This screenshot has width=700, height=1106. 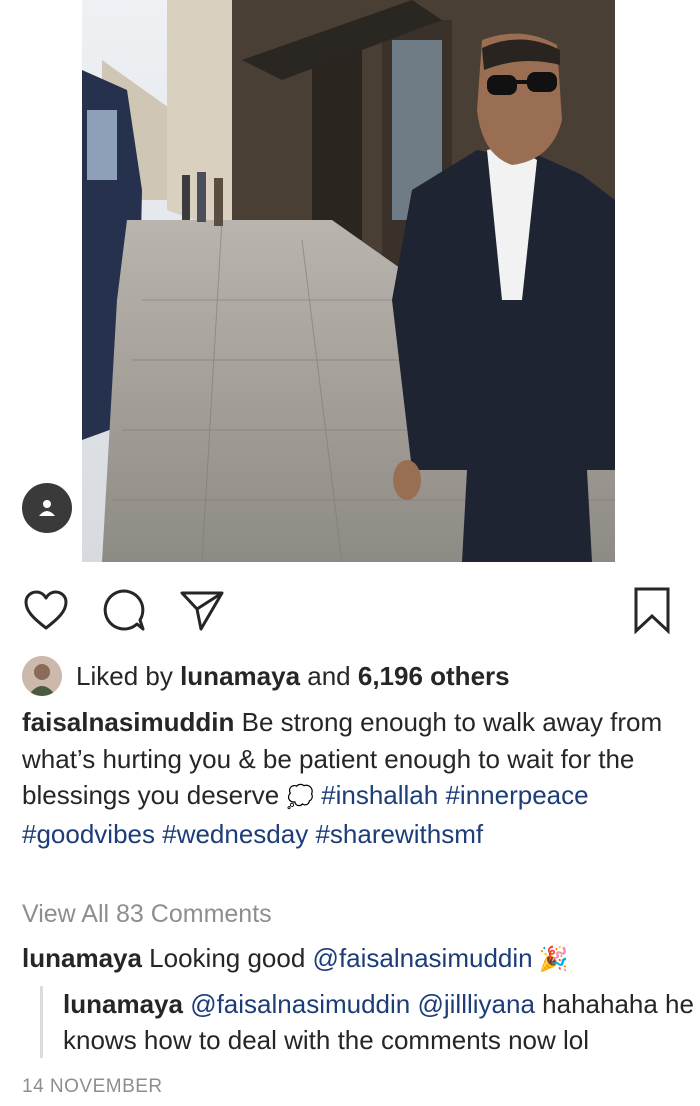 What do you see at coordinates (147, 914) in the screenshot?
I see `view-all-comments-link: View All 83 Comments` at bounding box center [147, 914].